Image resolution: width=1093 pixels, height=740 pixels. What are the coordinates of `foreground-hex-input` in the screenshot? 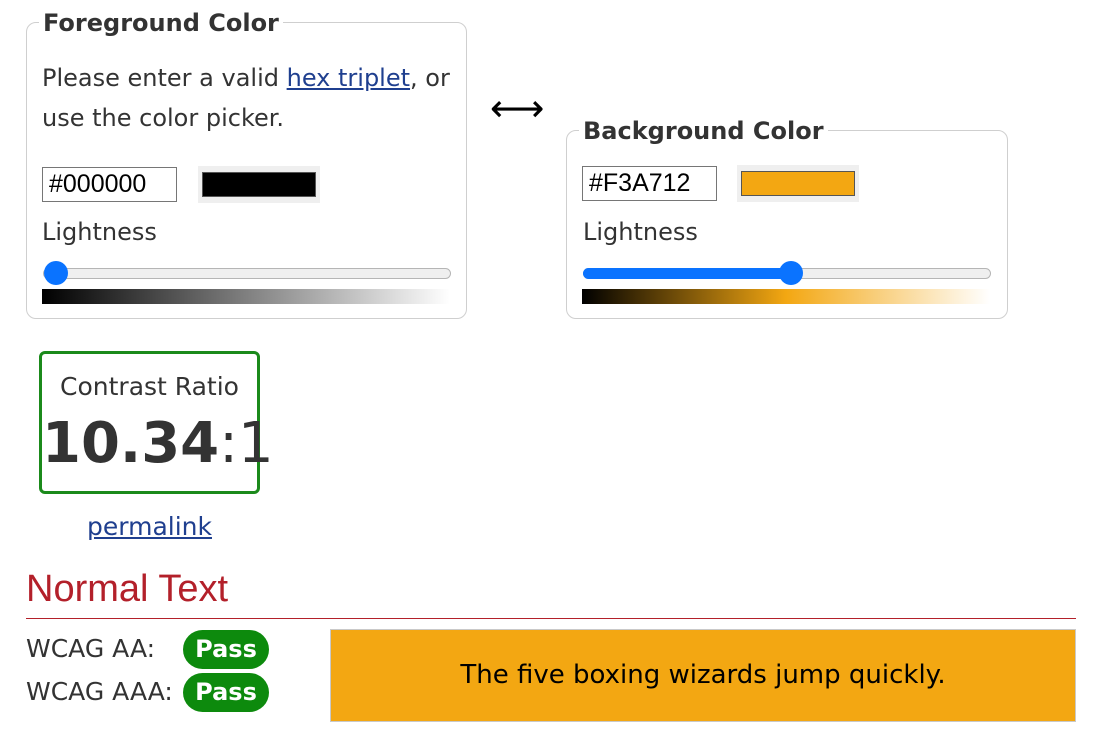 It's located at (109, 184).